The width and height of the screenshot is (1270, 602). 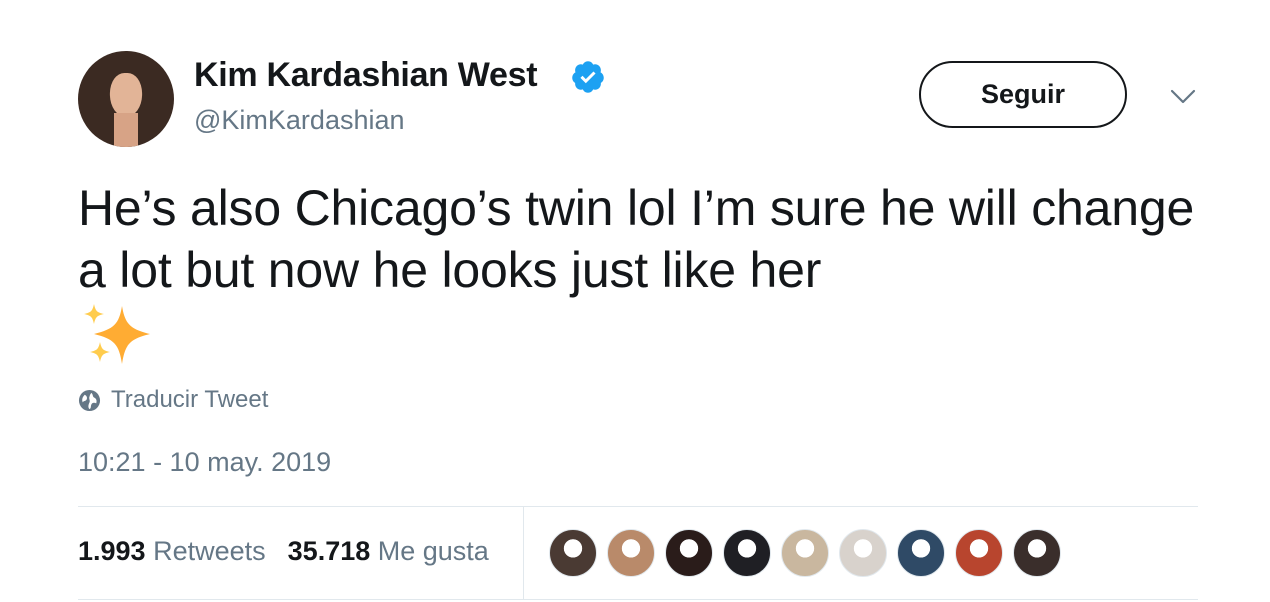 What do you see at coordinates (283, 551) in the screenshot?
I see `tweet-stats: 1.993 Retweets 35.718 Me gusta` at bounding box center [283, 551].